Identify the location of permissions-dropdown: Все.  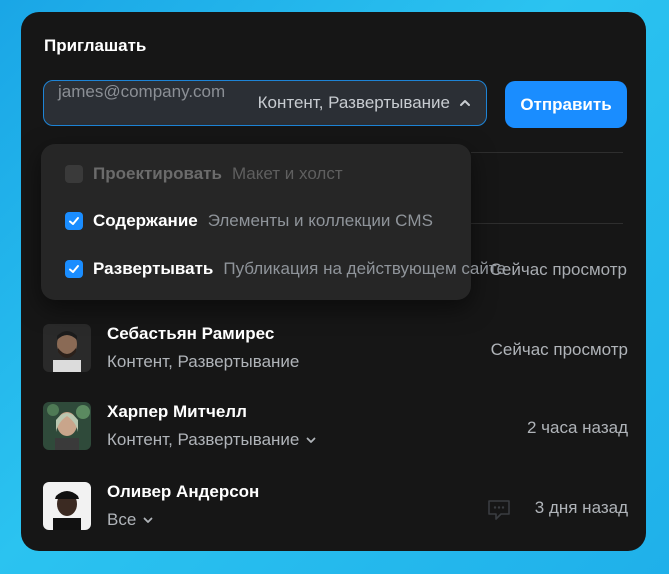
(130, 520).